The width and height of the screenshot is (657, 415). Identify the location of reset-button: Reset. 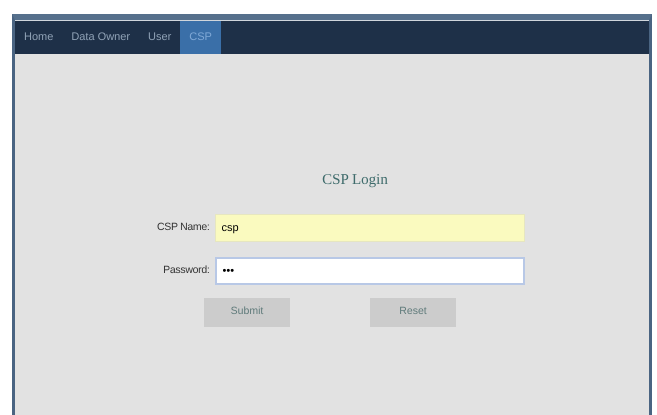
(413, 312).